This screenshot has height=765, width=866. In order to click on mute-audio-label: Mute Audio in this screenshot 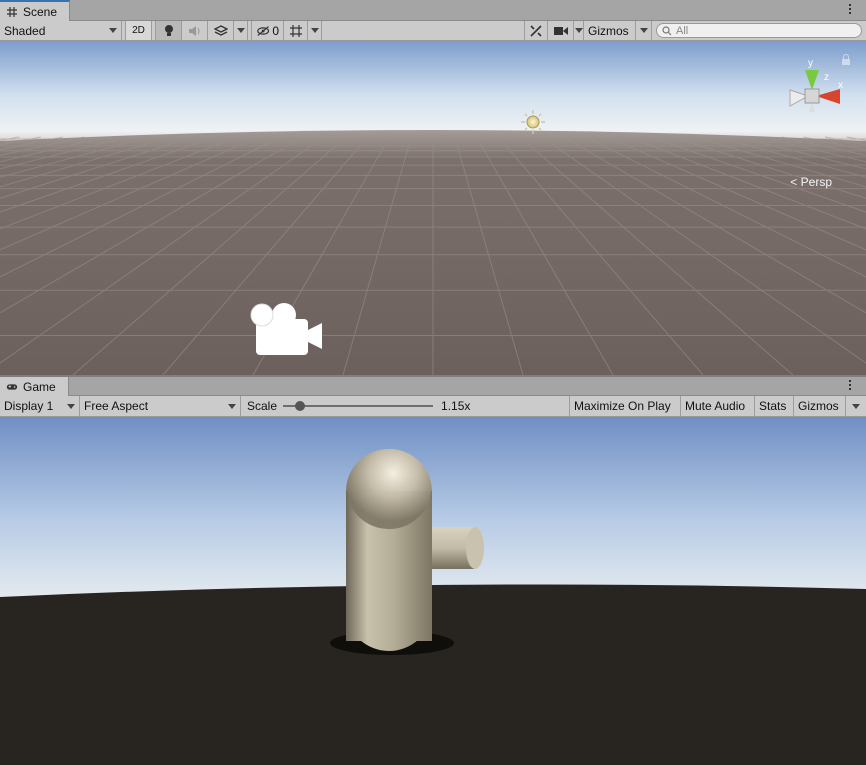, I will do `click(715, 406)`.